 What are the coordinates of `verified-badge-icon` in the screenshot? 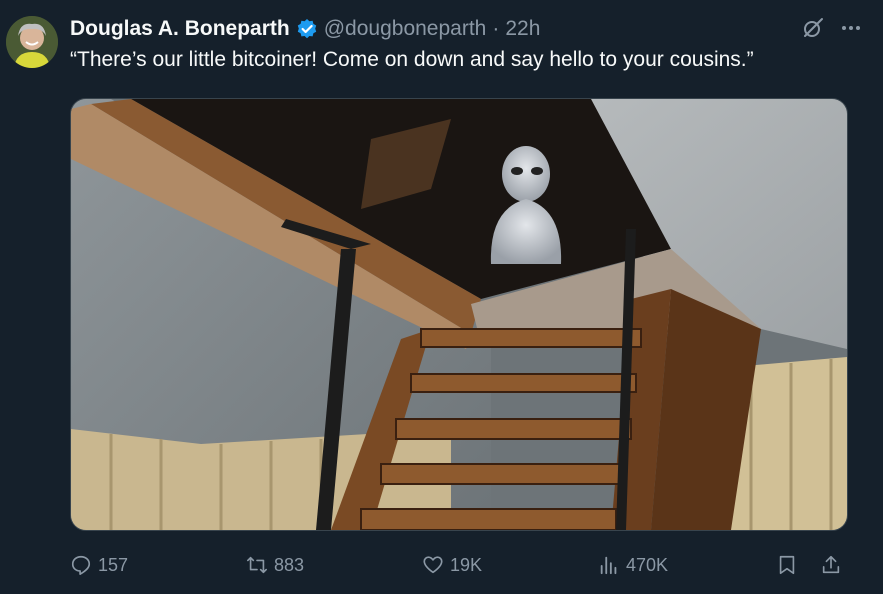 It's located at (306, 29).